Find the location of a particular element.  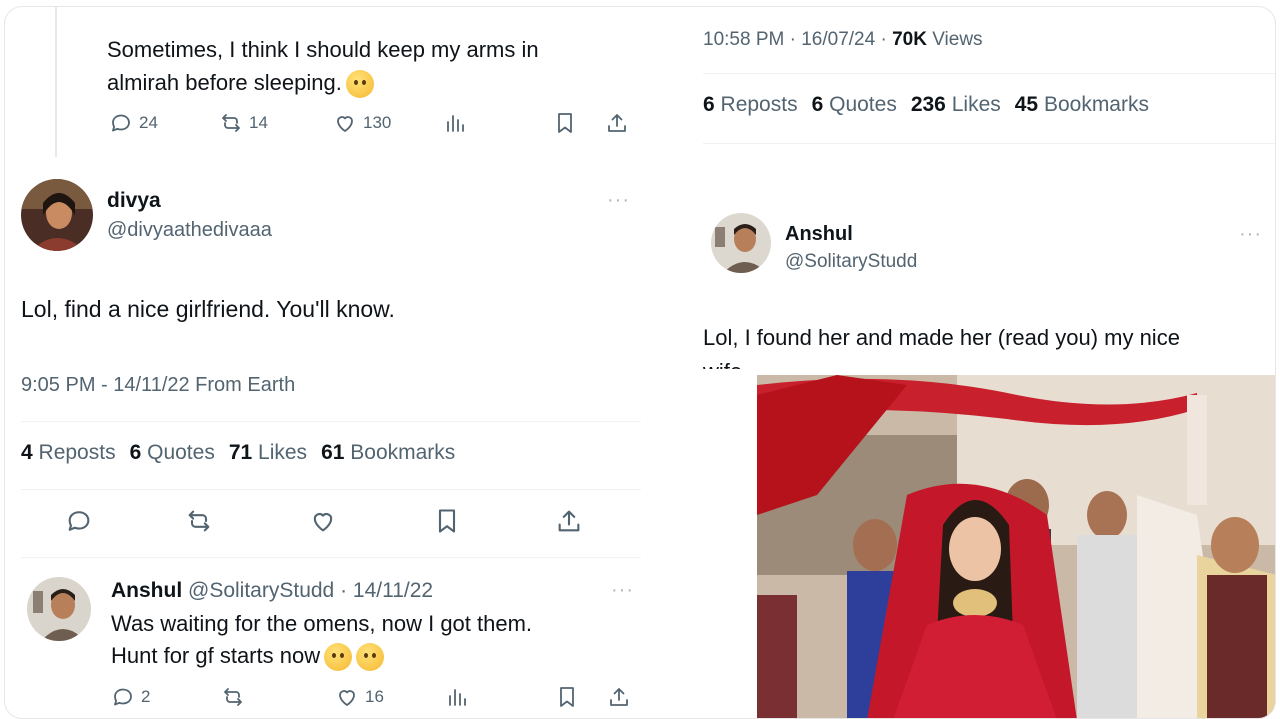

likes-stat: 236 Likes is located at coordinates (956, 105).